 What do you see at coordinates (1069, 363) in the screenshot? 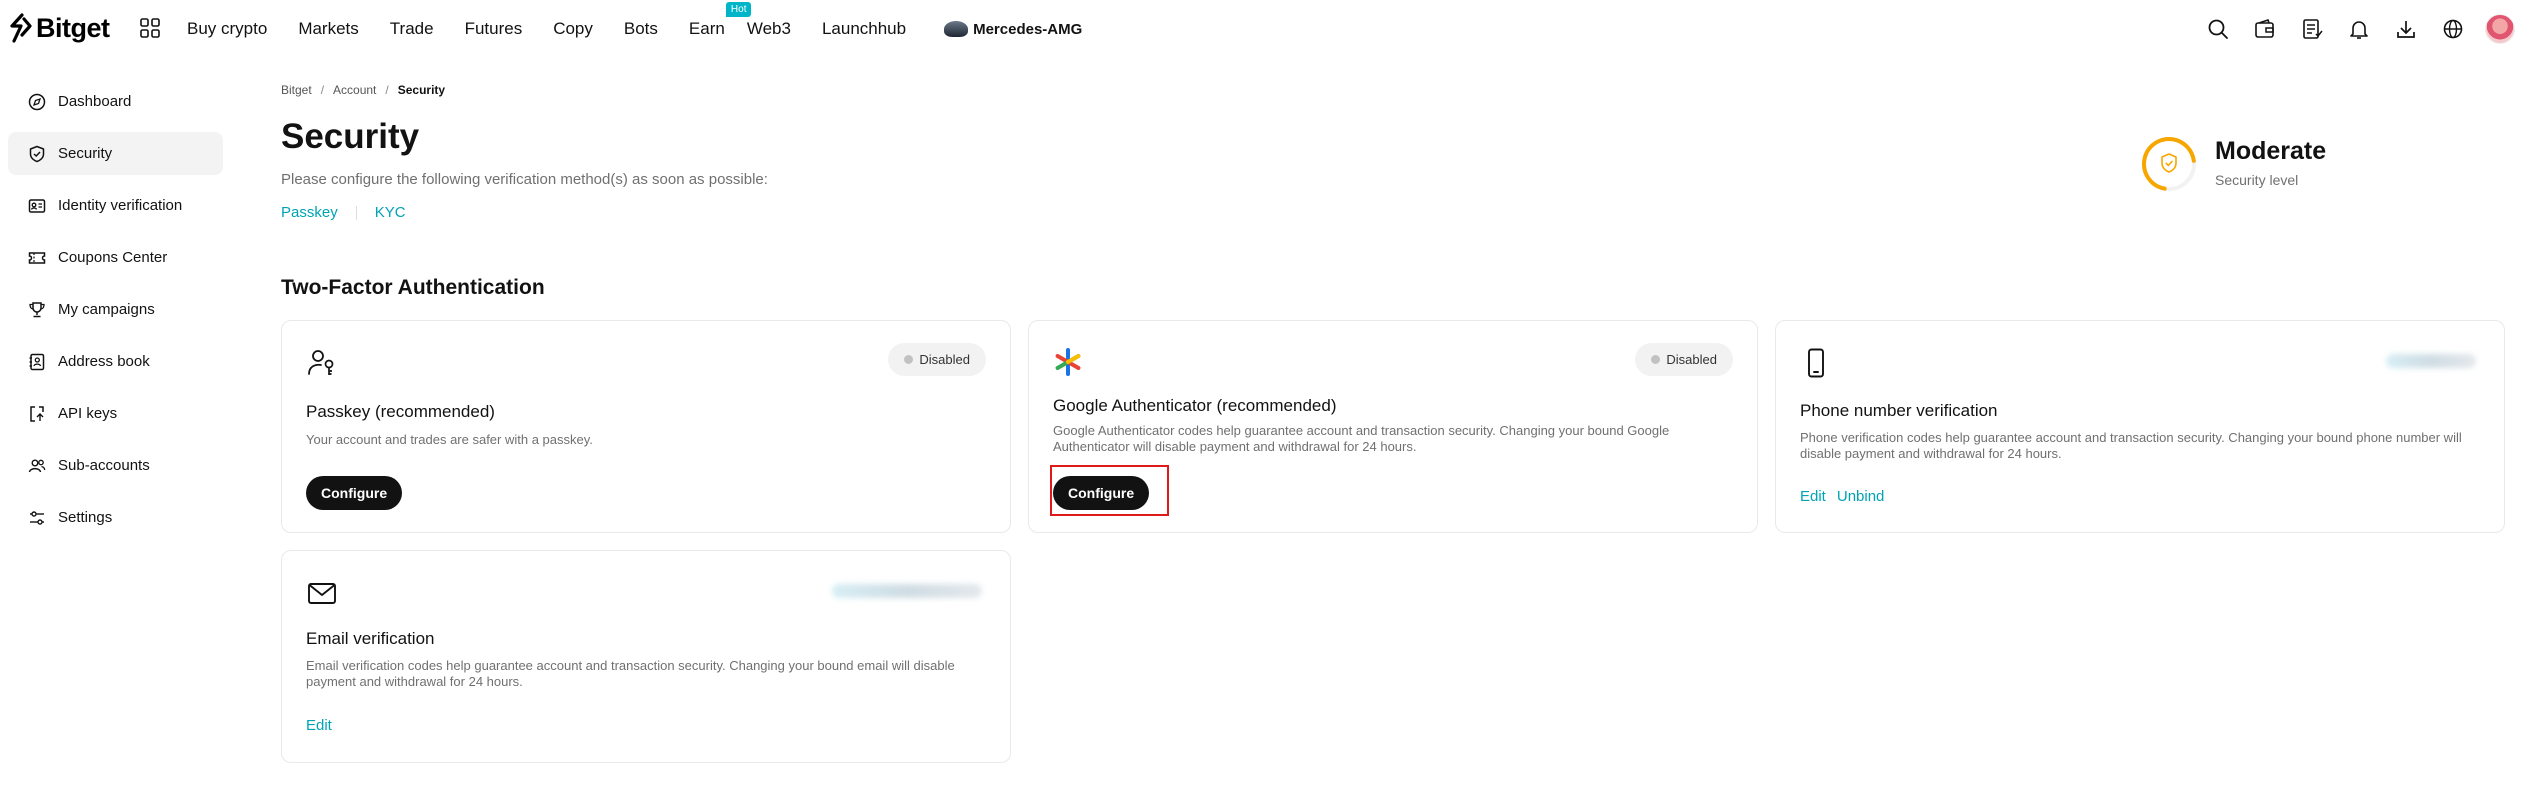
I see `google-authenticator-icon` at bounding box center [1069, 363].